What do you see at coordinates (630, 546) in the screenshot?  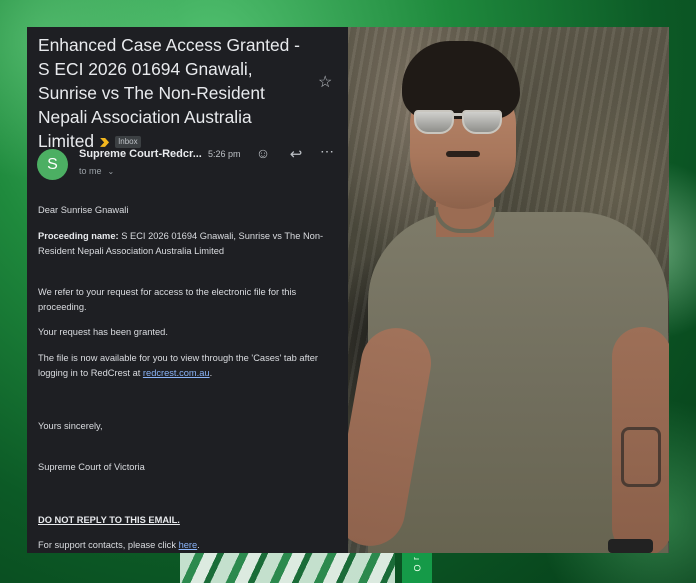 I see `wristwatch` at bounding box center [630, 546].